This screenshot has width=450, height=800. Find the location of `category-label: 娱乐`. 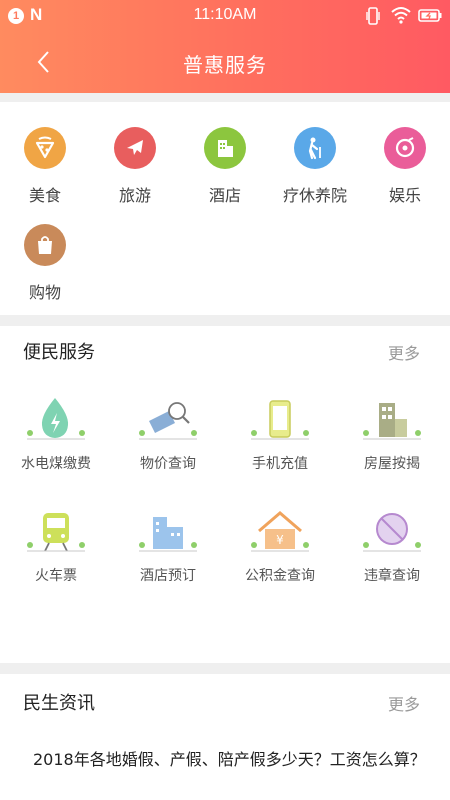

category-label: 娱乐 is located at coordinates (404, 195).